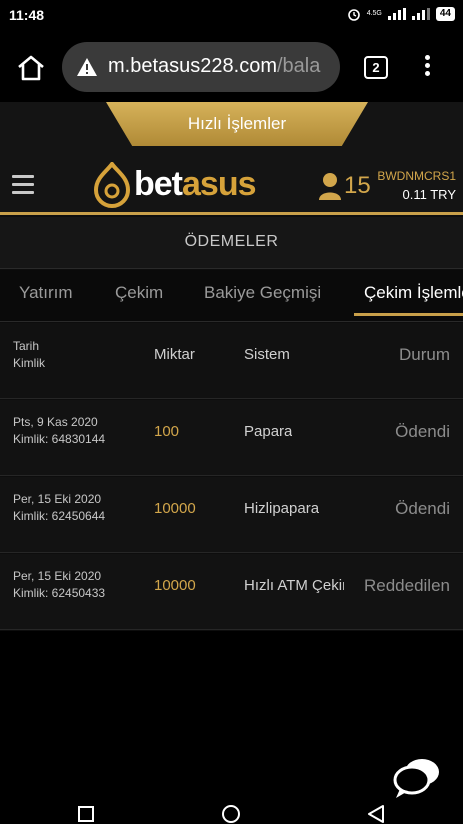  I want to click on signal-icon, so click(396, 14).